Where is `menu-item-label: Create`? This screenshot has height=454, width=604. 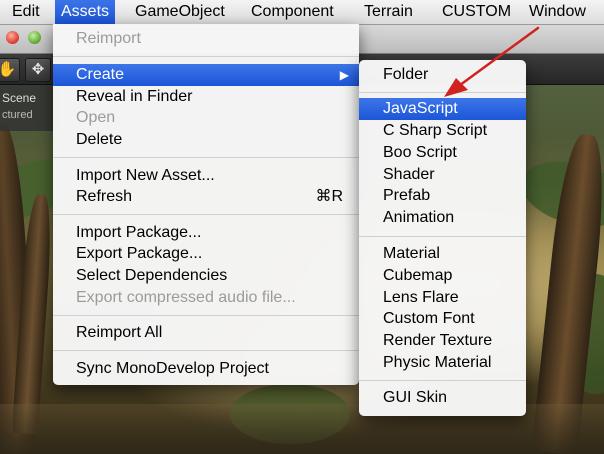
menu-item-label: Create is located at coordinates (100, 74).